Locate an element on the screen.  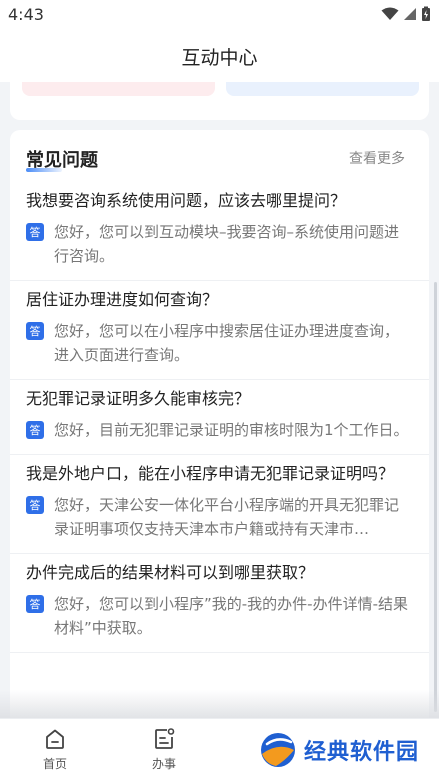
watermark-logo: 经典软件园 is located at coordinates (338, 750).